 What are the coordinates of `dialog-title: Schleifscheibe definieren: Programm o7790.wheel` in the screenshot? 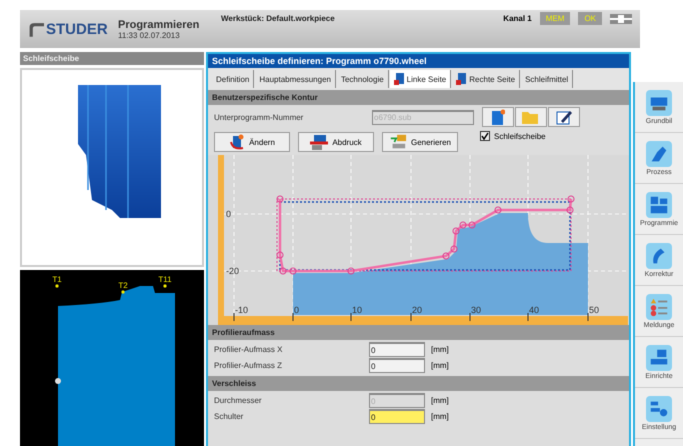 It's located at (418, 61).